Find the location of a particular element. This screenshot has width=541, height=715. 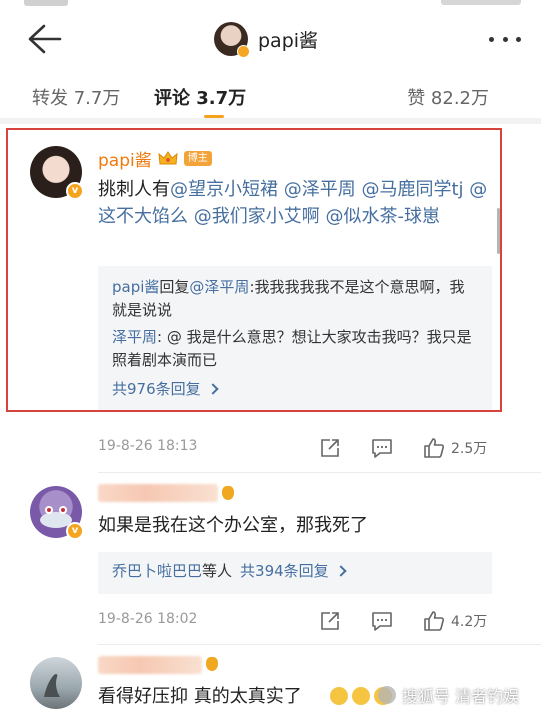

mention-link: @我们家小艾啊 is located at coordinates (257, 216).